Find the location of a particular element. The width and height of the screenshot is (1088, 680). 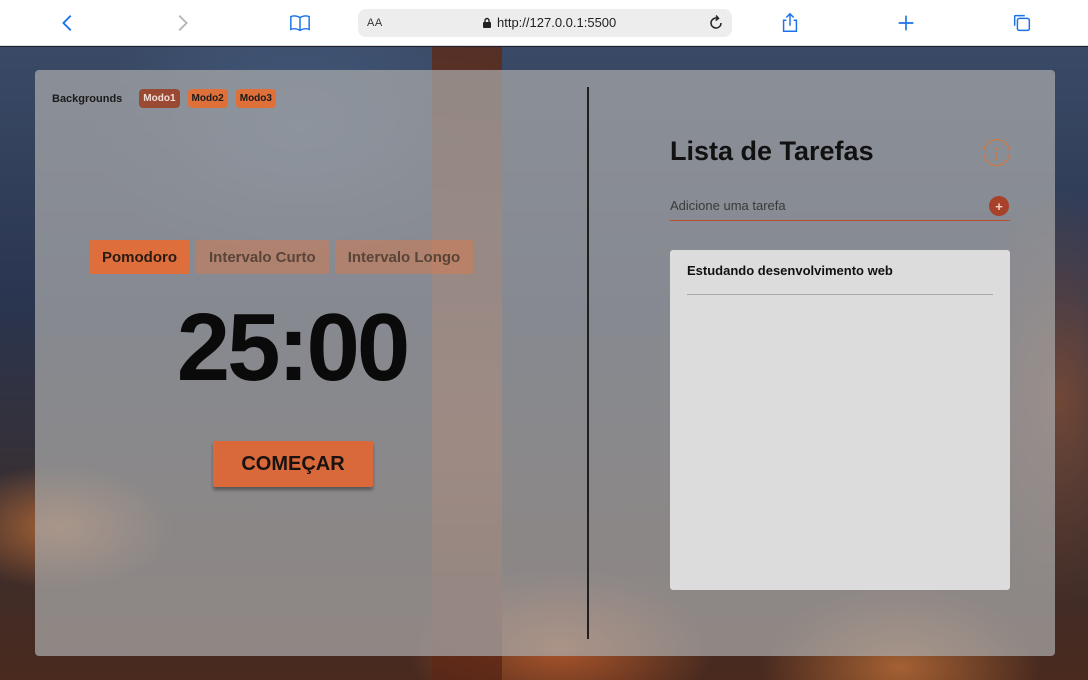

tab-long-break: Intervalo Longo is located at coordinates (404, 257).